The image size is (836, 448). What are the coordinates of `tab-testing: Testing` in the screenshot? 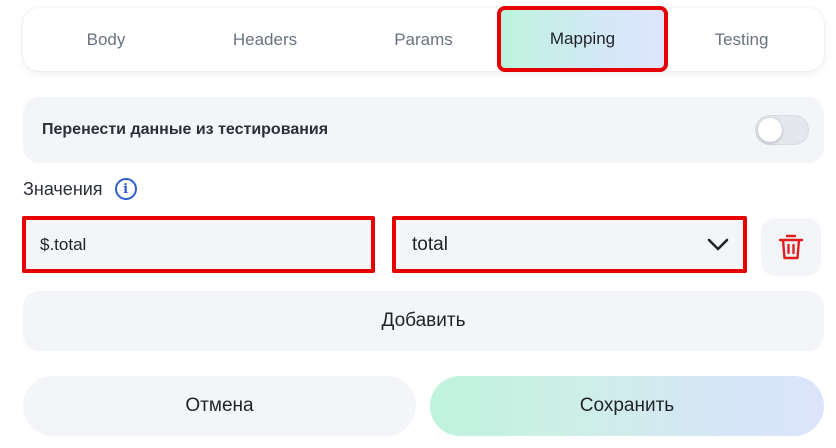 It's located at (741, 39).